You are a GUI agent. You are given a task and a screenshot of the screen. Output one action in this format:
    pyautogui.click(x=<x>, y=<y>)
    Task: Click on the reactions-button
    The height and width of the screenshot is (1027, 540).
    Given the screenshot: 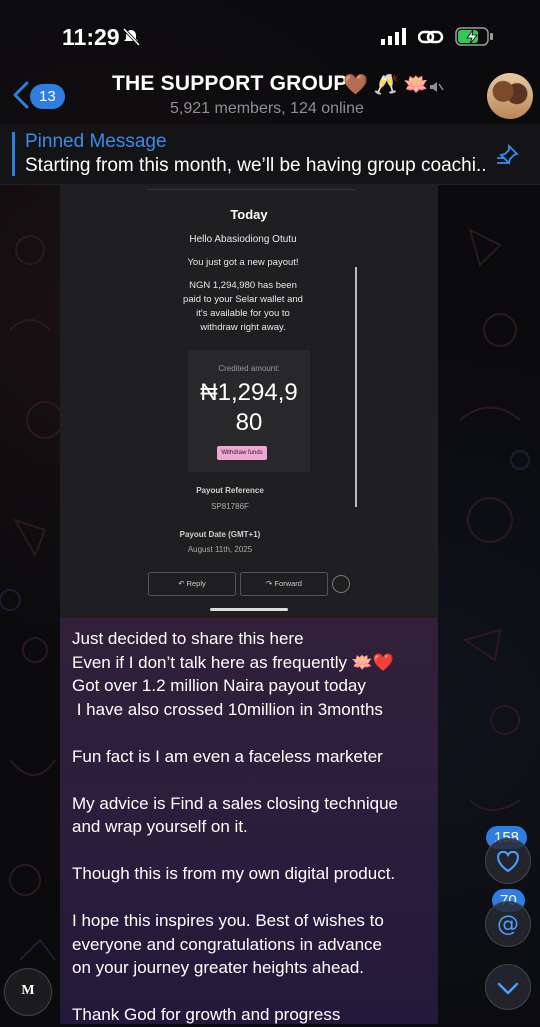 What is the action you would take?
    pyautogui.click(x=508, y=861)
    